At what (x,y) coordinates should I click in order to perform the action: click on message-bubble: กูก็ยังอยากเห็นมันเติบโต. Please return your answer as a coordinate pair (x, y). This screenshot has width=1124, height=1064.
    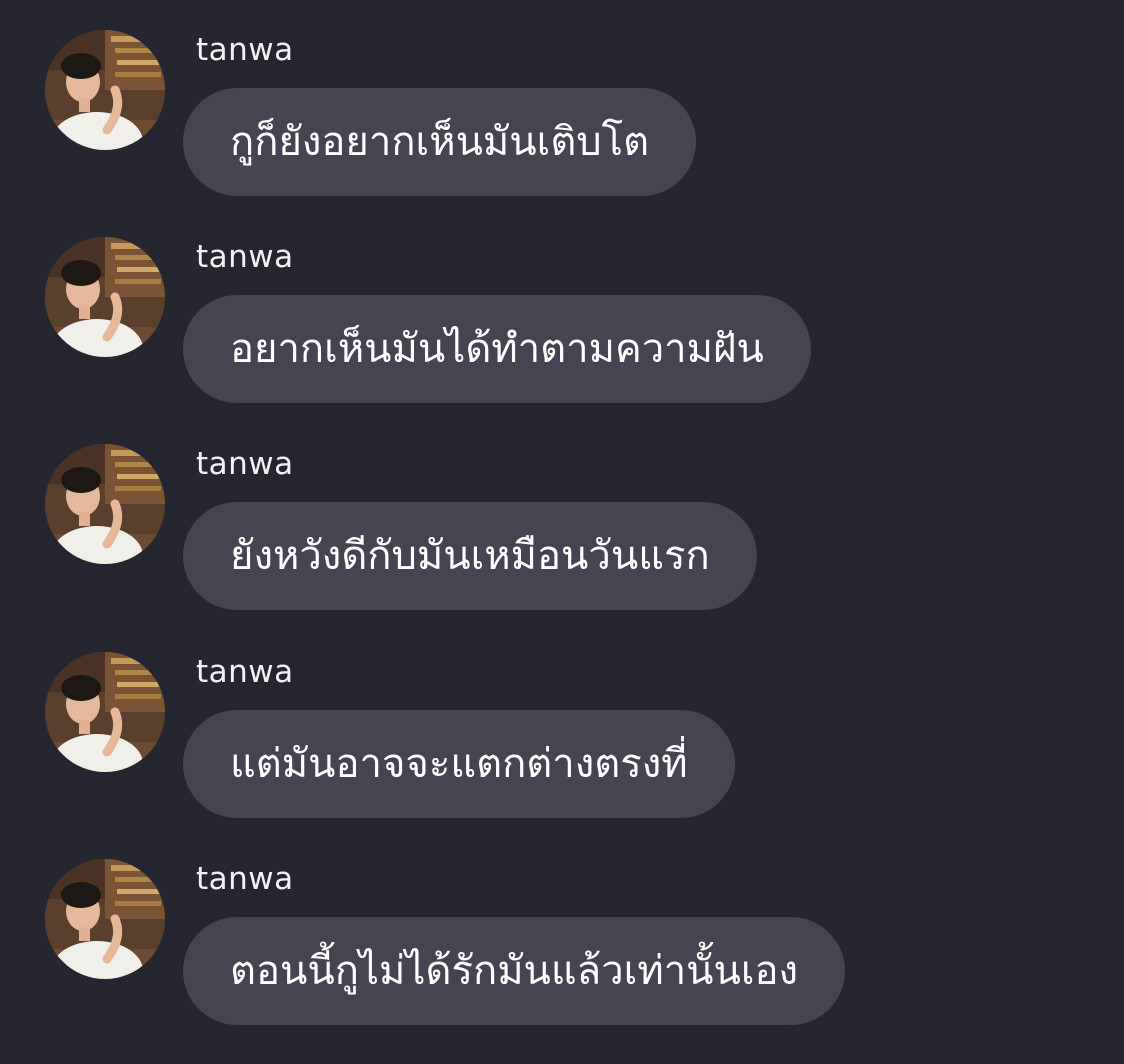
    Looking at the image, I should click on (440, 142).